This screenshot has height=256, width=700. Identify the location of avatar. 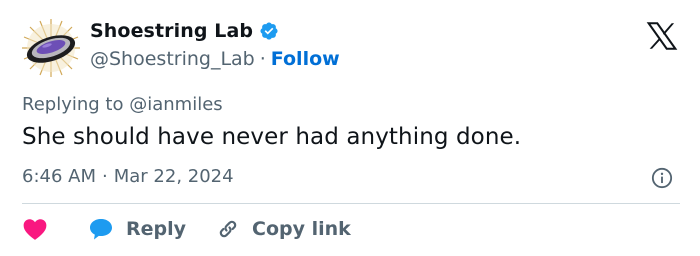
(51, 48).